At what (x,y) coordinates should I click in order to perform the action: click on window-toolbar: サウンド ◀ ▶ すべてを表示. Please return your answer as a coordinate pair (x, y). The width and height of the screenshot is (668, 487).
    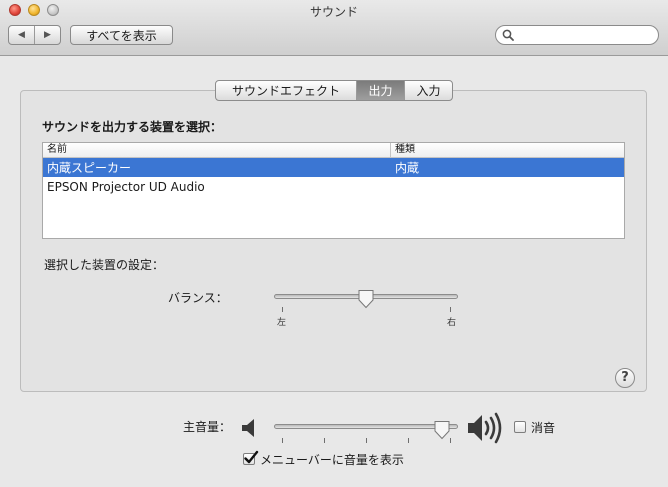
    Looking at the image, I should click on (334, 28).